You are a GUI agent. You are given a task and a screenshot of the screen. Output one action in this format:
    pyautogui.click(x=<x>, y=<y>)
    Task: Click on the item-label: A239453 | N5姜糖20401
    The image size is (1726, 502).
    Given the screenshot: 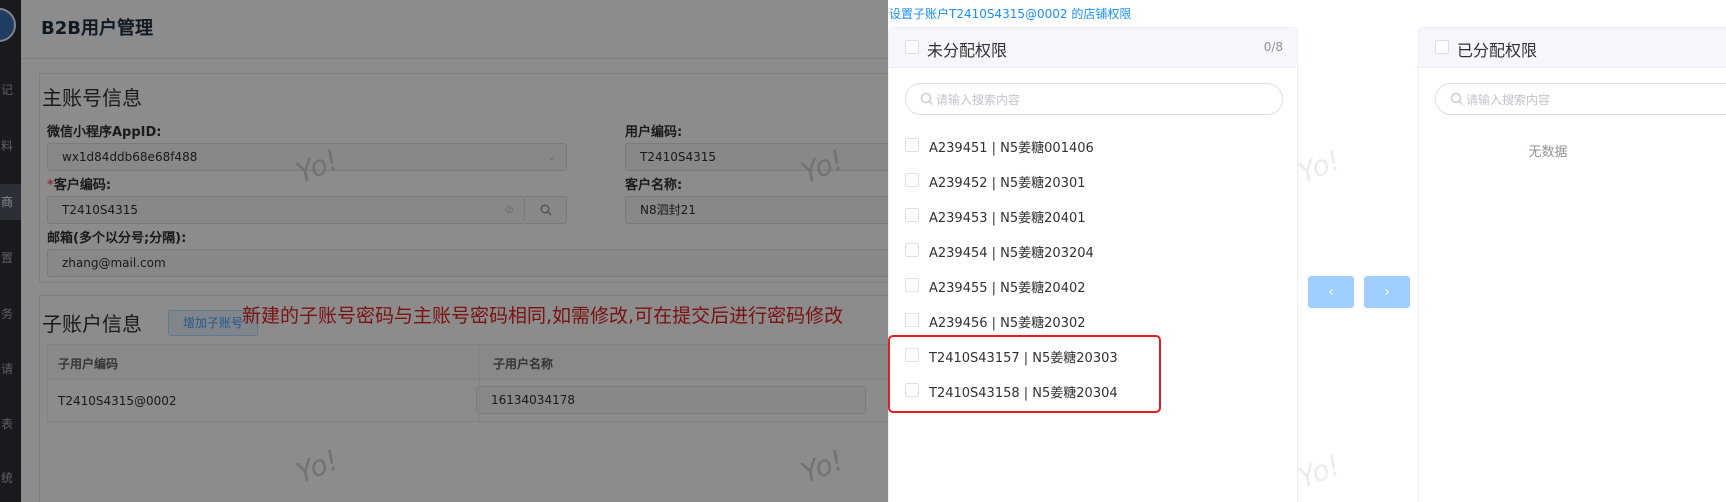 What is the action you would take?
    pyautogui.click(x=1007, y=218)
    